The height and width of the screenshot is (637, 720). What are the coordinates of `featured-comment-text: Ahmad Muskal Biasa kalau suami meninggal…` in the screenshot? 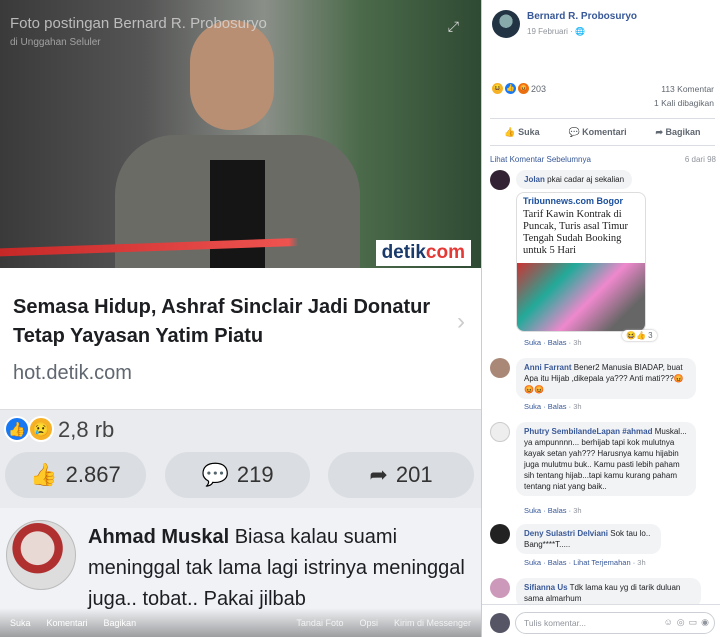 It's located at (280, 568).